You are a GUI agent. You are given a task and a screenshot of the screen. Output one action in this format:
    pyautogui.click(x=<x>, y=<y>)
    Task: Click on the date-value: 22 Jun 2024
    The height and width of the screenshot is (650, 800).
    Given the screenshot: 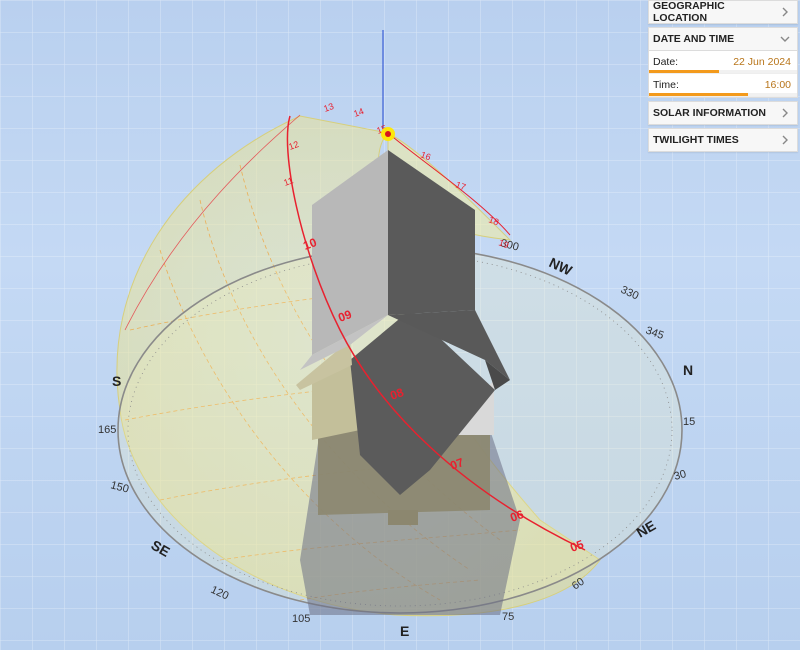 What is the action you would take?
    pyautogui.click(x=762, y=62)
    